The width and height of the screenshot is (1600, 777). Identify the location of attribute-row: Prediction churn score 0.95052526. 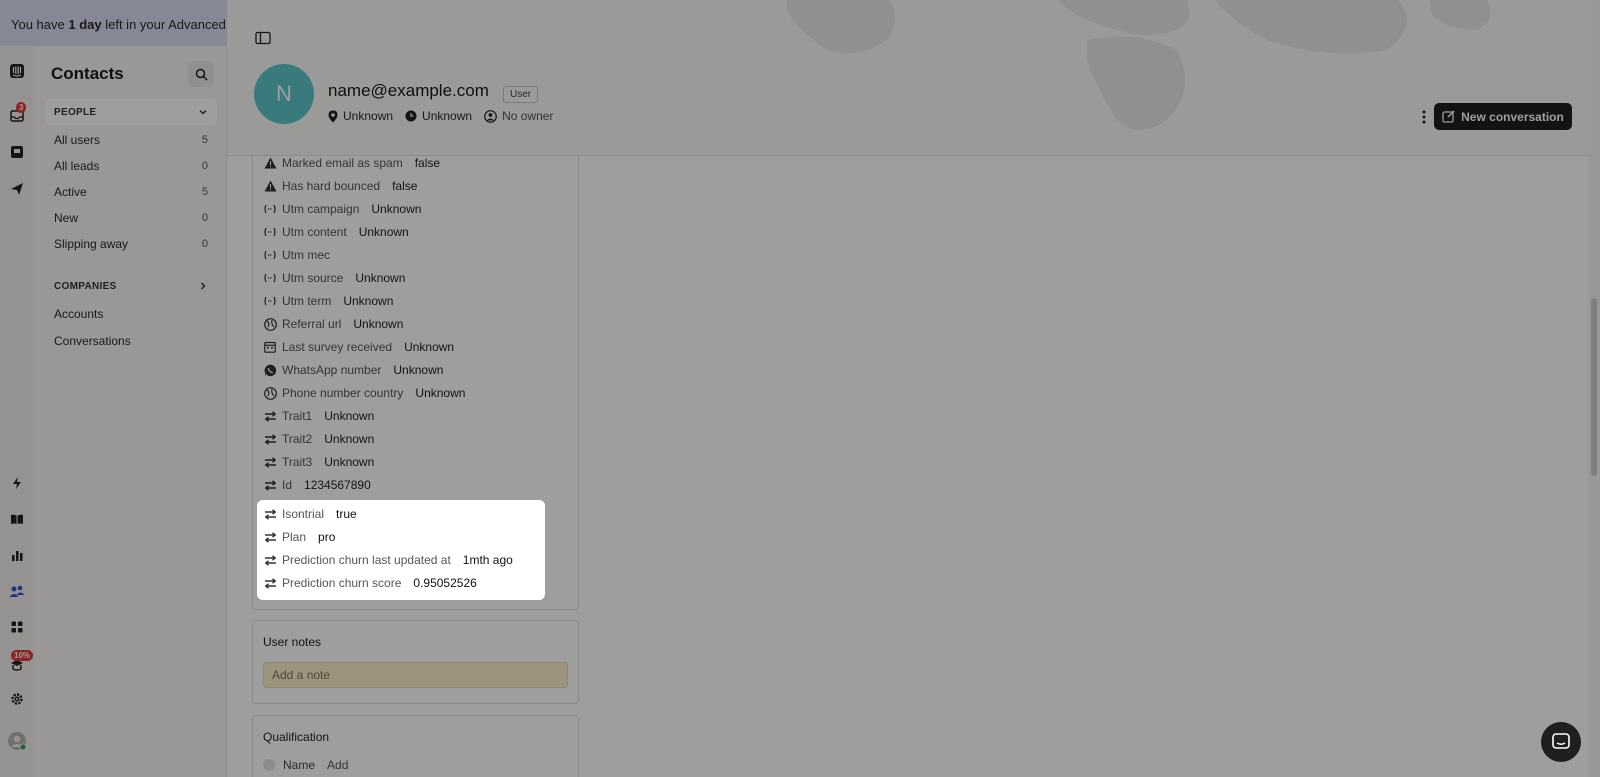
(370, 583).